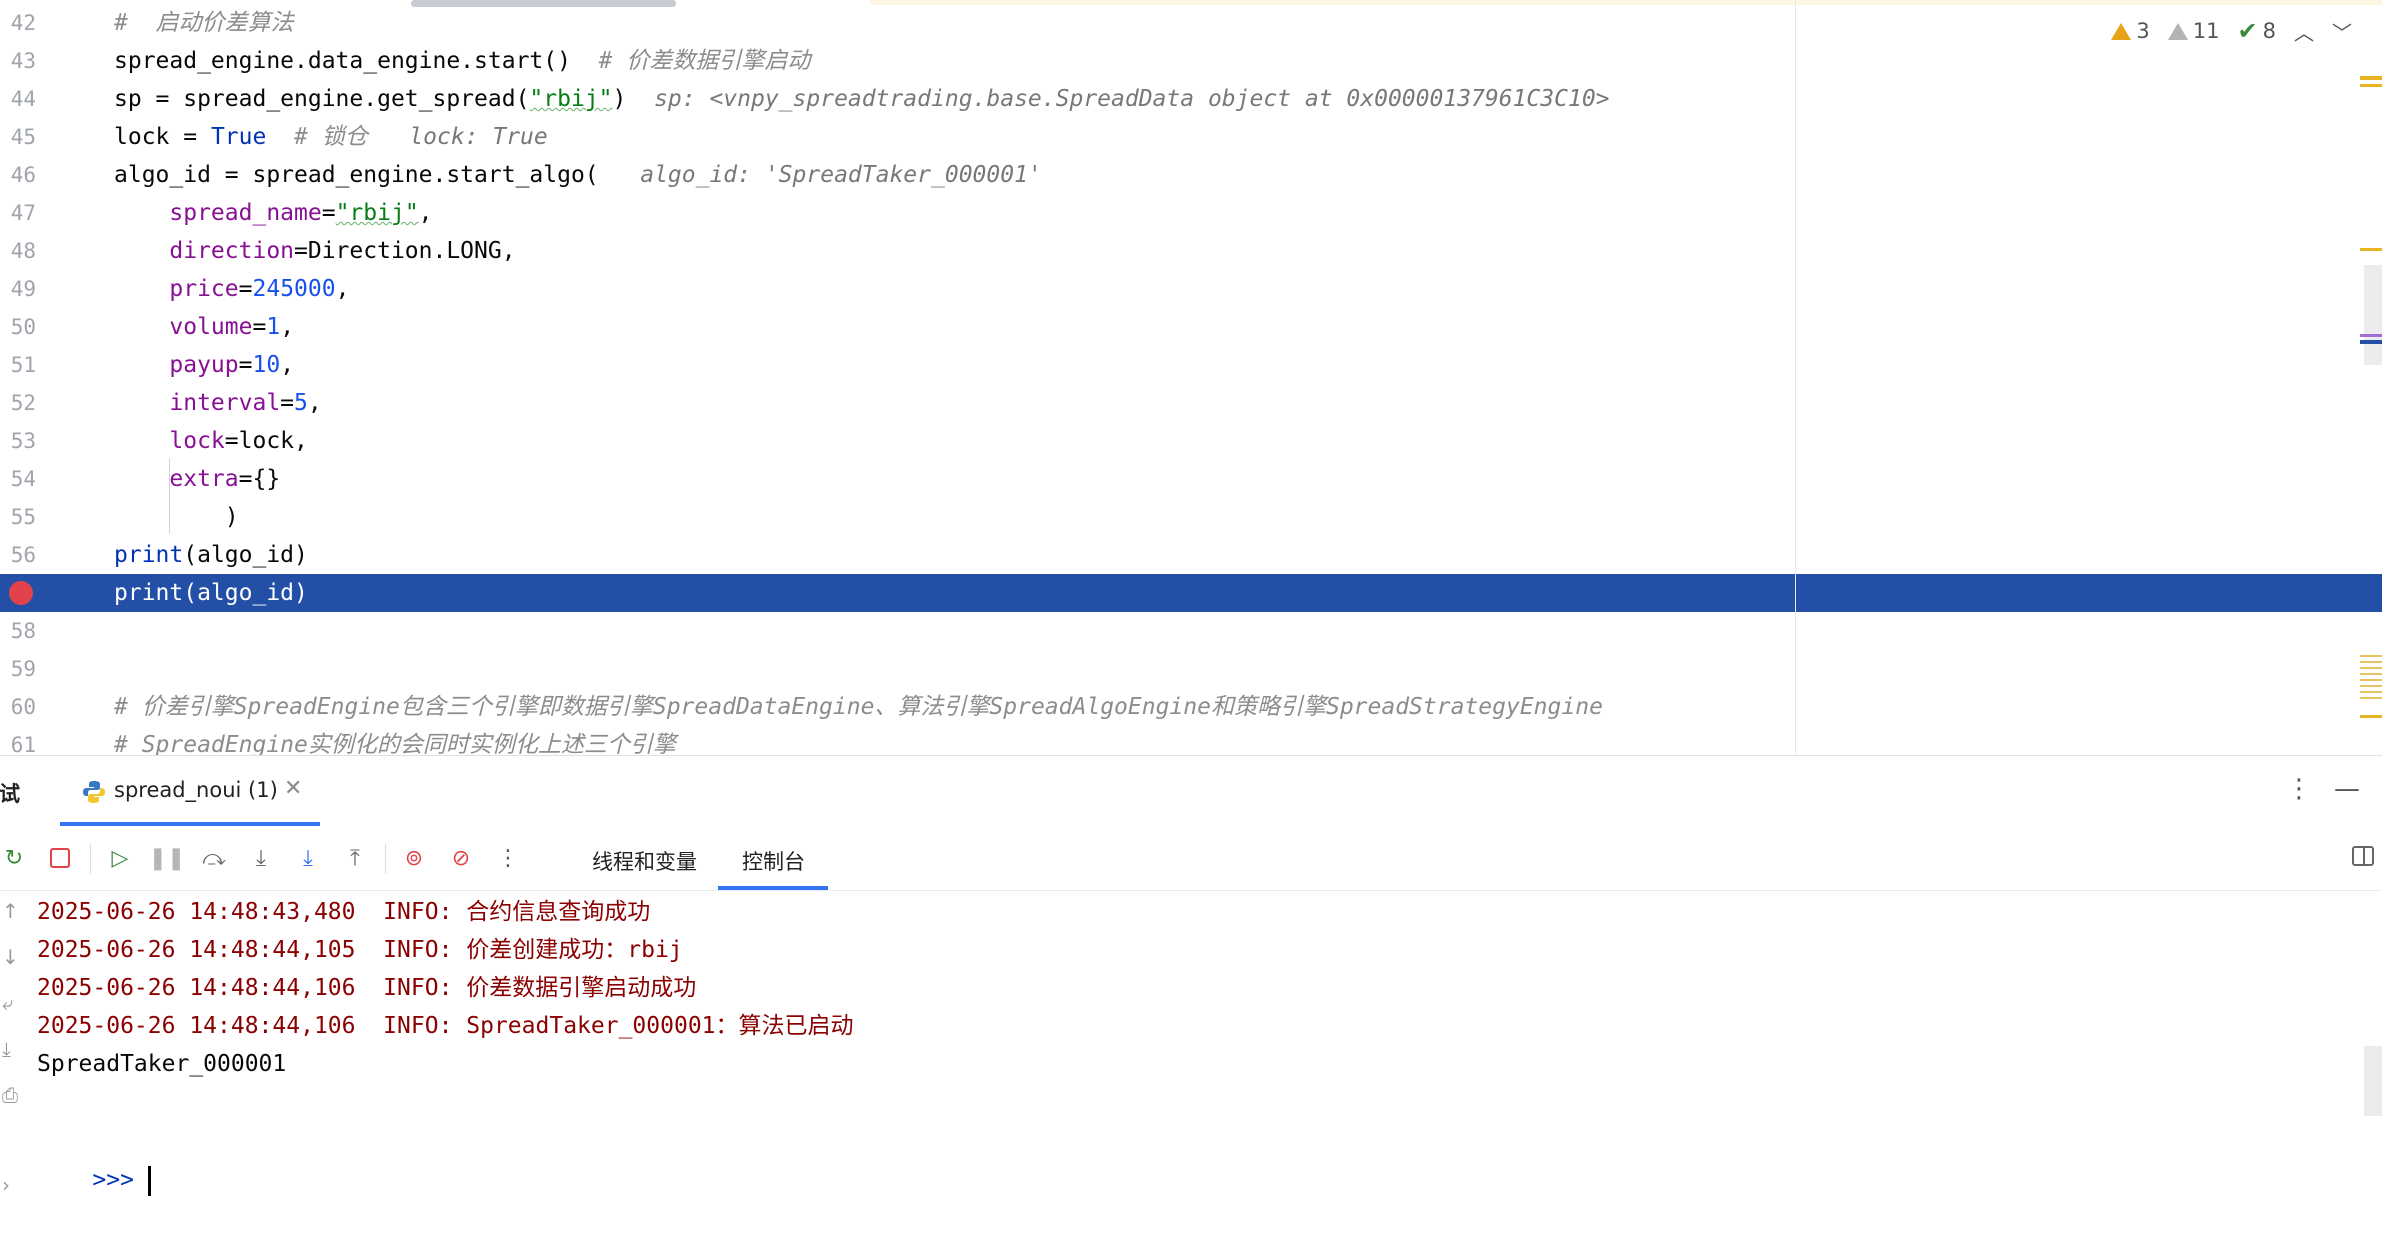  Describe the element at coordinates (232, 251) in the screenshot. I see `code-token: direction` at that location.